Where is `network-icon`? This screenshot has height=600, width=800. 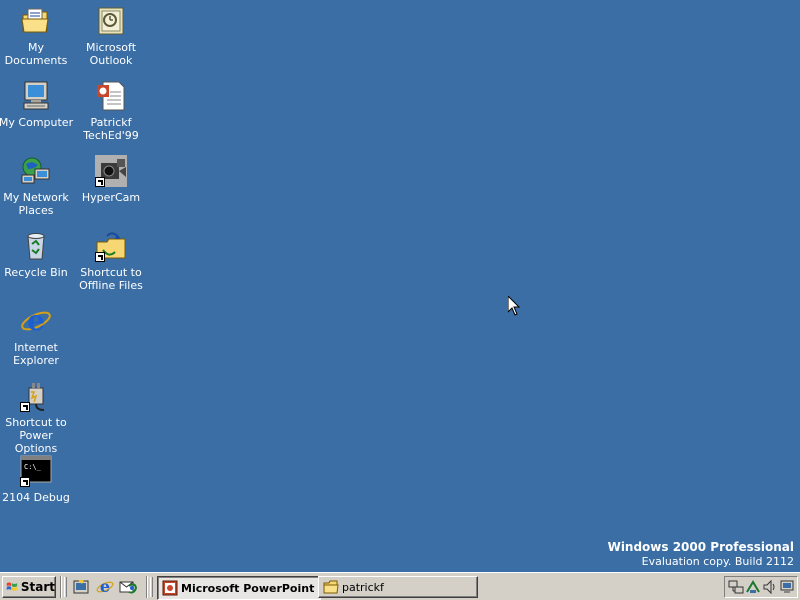 network-icon is located at coordinates (36, 171).